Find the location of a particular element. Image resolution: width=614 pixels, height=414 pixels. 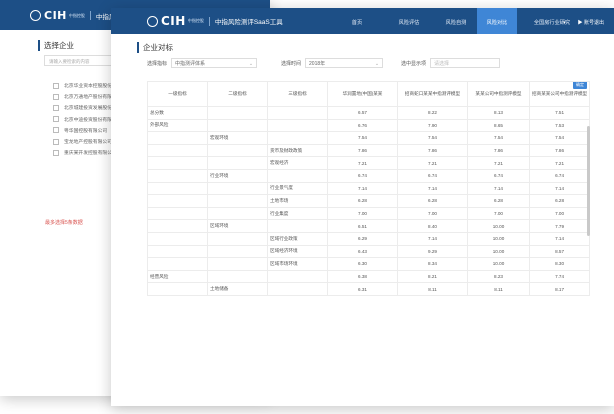

user-menu-icon: ▾ is located at coordinates (564, 21).